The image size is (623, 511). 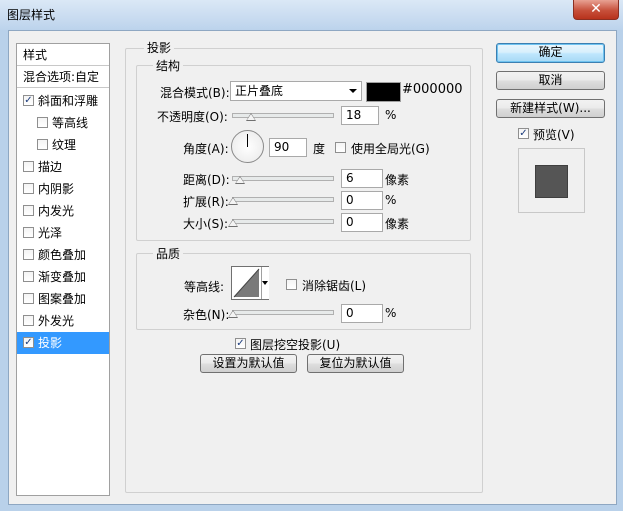 I want to click on blend-mode-label: 混合模式(B):, so click(x=195, y=93).